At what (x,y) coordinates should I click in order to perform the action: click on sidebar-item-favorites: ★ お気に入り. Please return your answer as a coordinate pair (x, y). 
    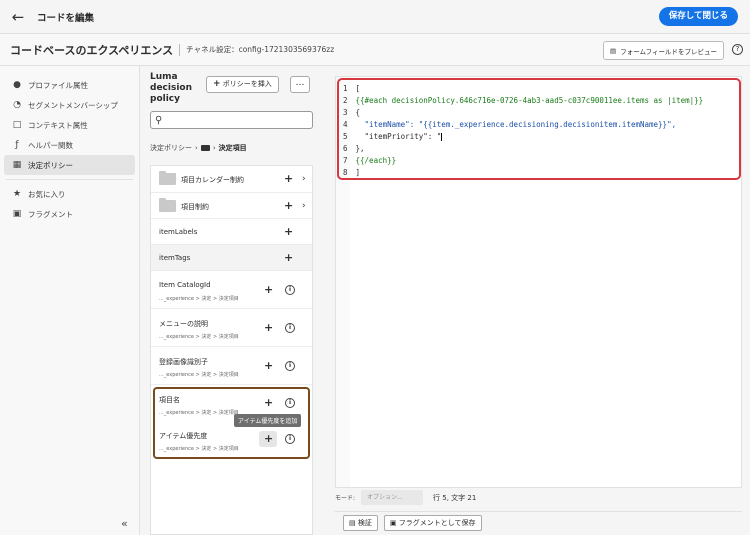
    Looking at the image, I should click on (69, 194).